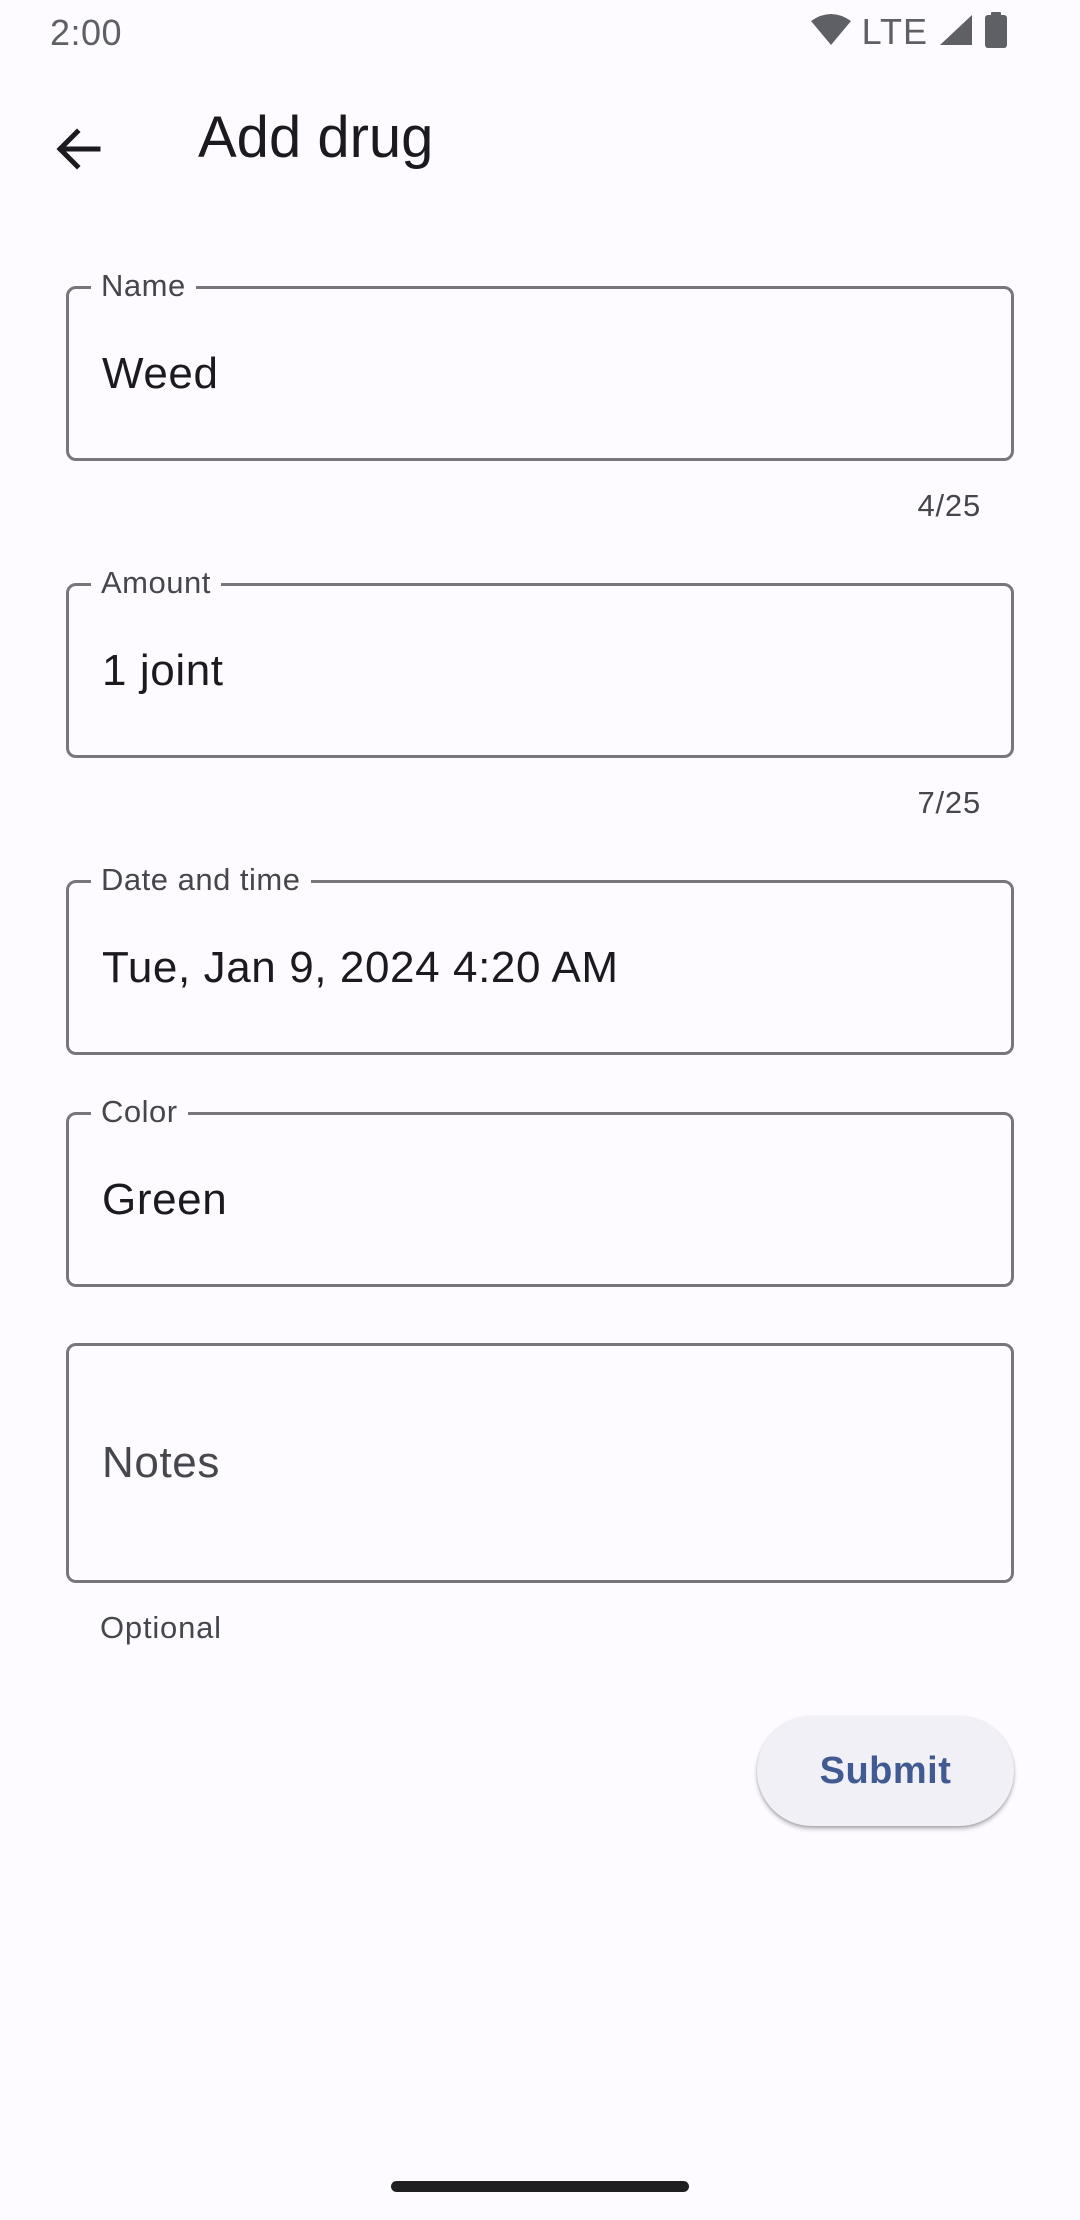 The height and width of the screenshot is (2220, 1080). What do you see at coordinates (885, 1771) in the screenshot?
I see `submit-button: Submit` at bounding box center [885, 1771].